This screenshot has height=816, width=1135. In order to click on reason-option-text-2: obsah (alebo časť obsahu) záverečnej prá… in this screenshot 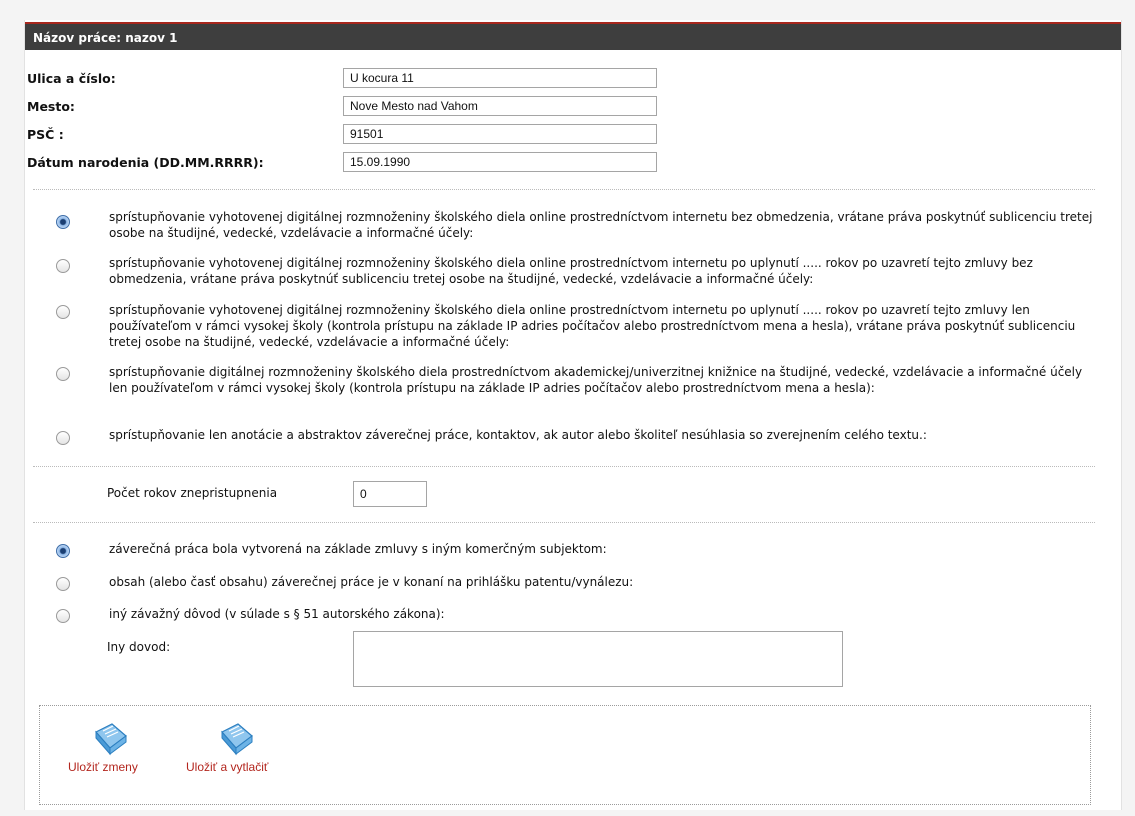, I will do `click(371, 582)`.